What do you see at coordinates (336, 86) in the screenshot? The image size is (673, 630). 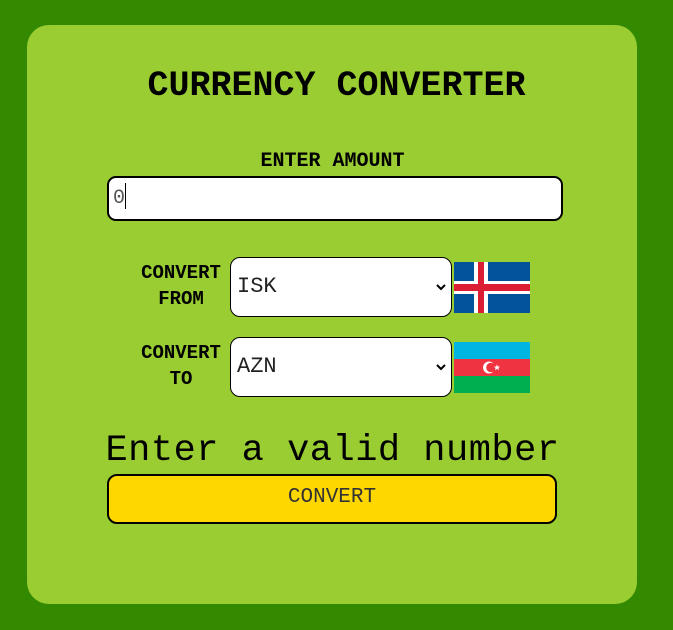 I see `page-title: CURRENCY CONVERTER` at bounding box center [336, 86].